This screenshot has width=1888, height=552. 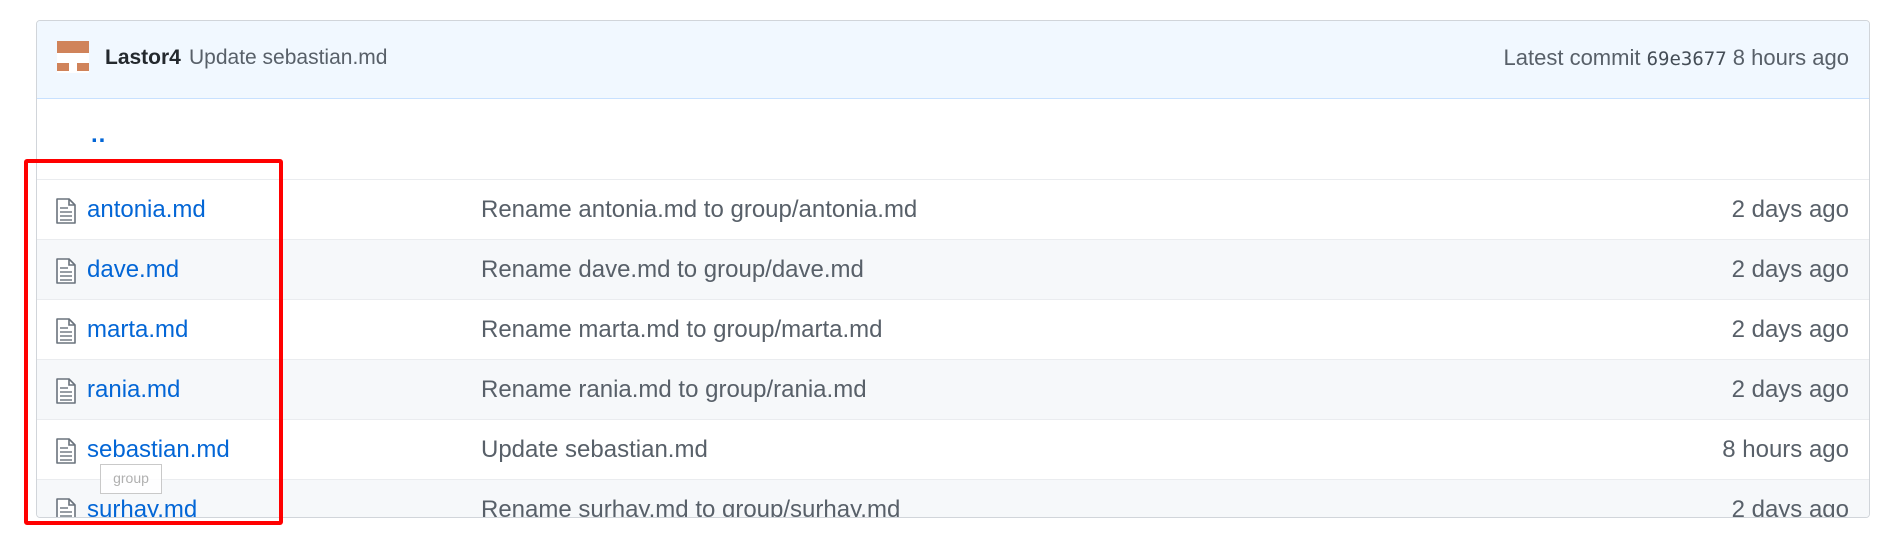 I want to click on author-avatar, so click(x=73, y=57).